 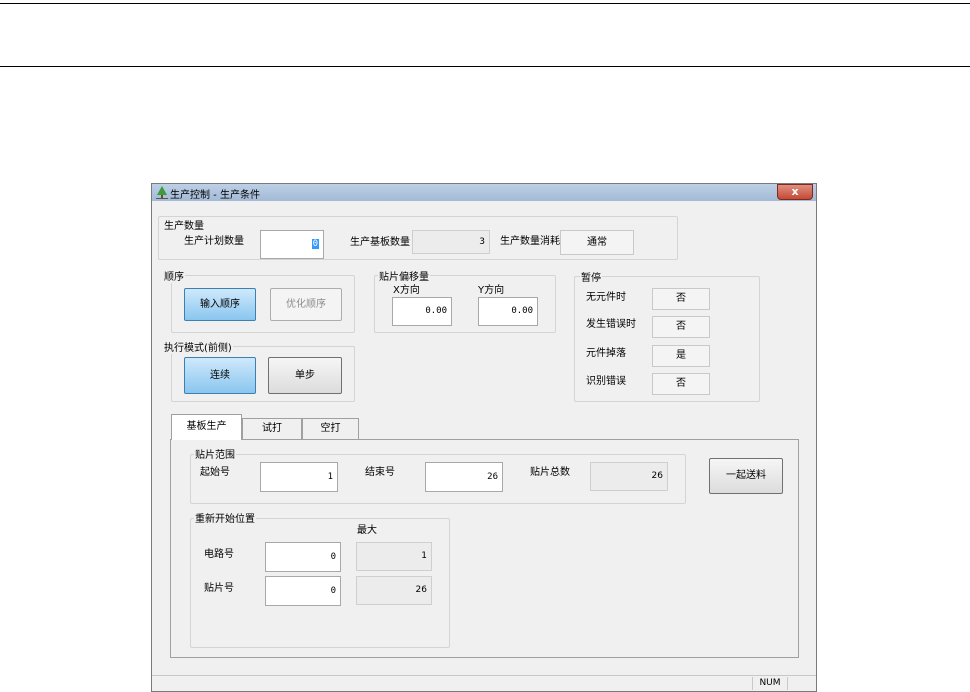 I want to click on tab-dry-run: 空打, so click(x=330, y=429).